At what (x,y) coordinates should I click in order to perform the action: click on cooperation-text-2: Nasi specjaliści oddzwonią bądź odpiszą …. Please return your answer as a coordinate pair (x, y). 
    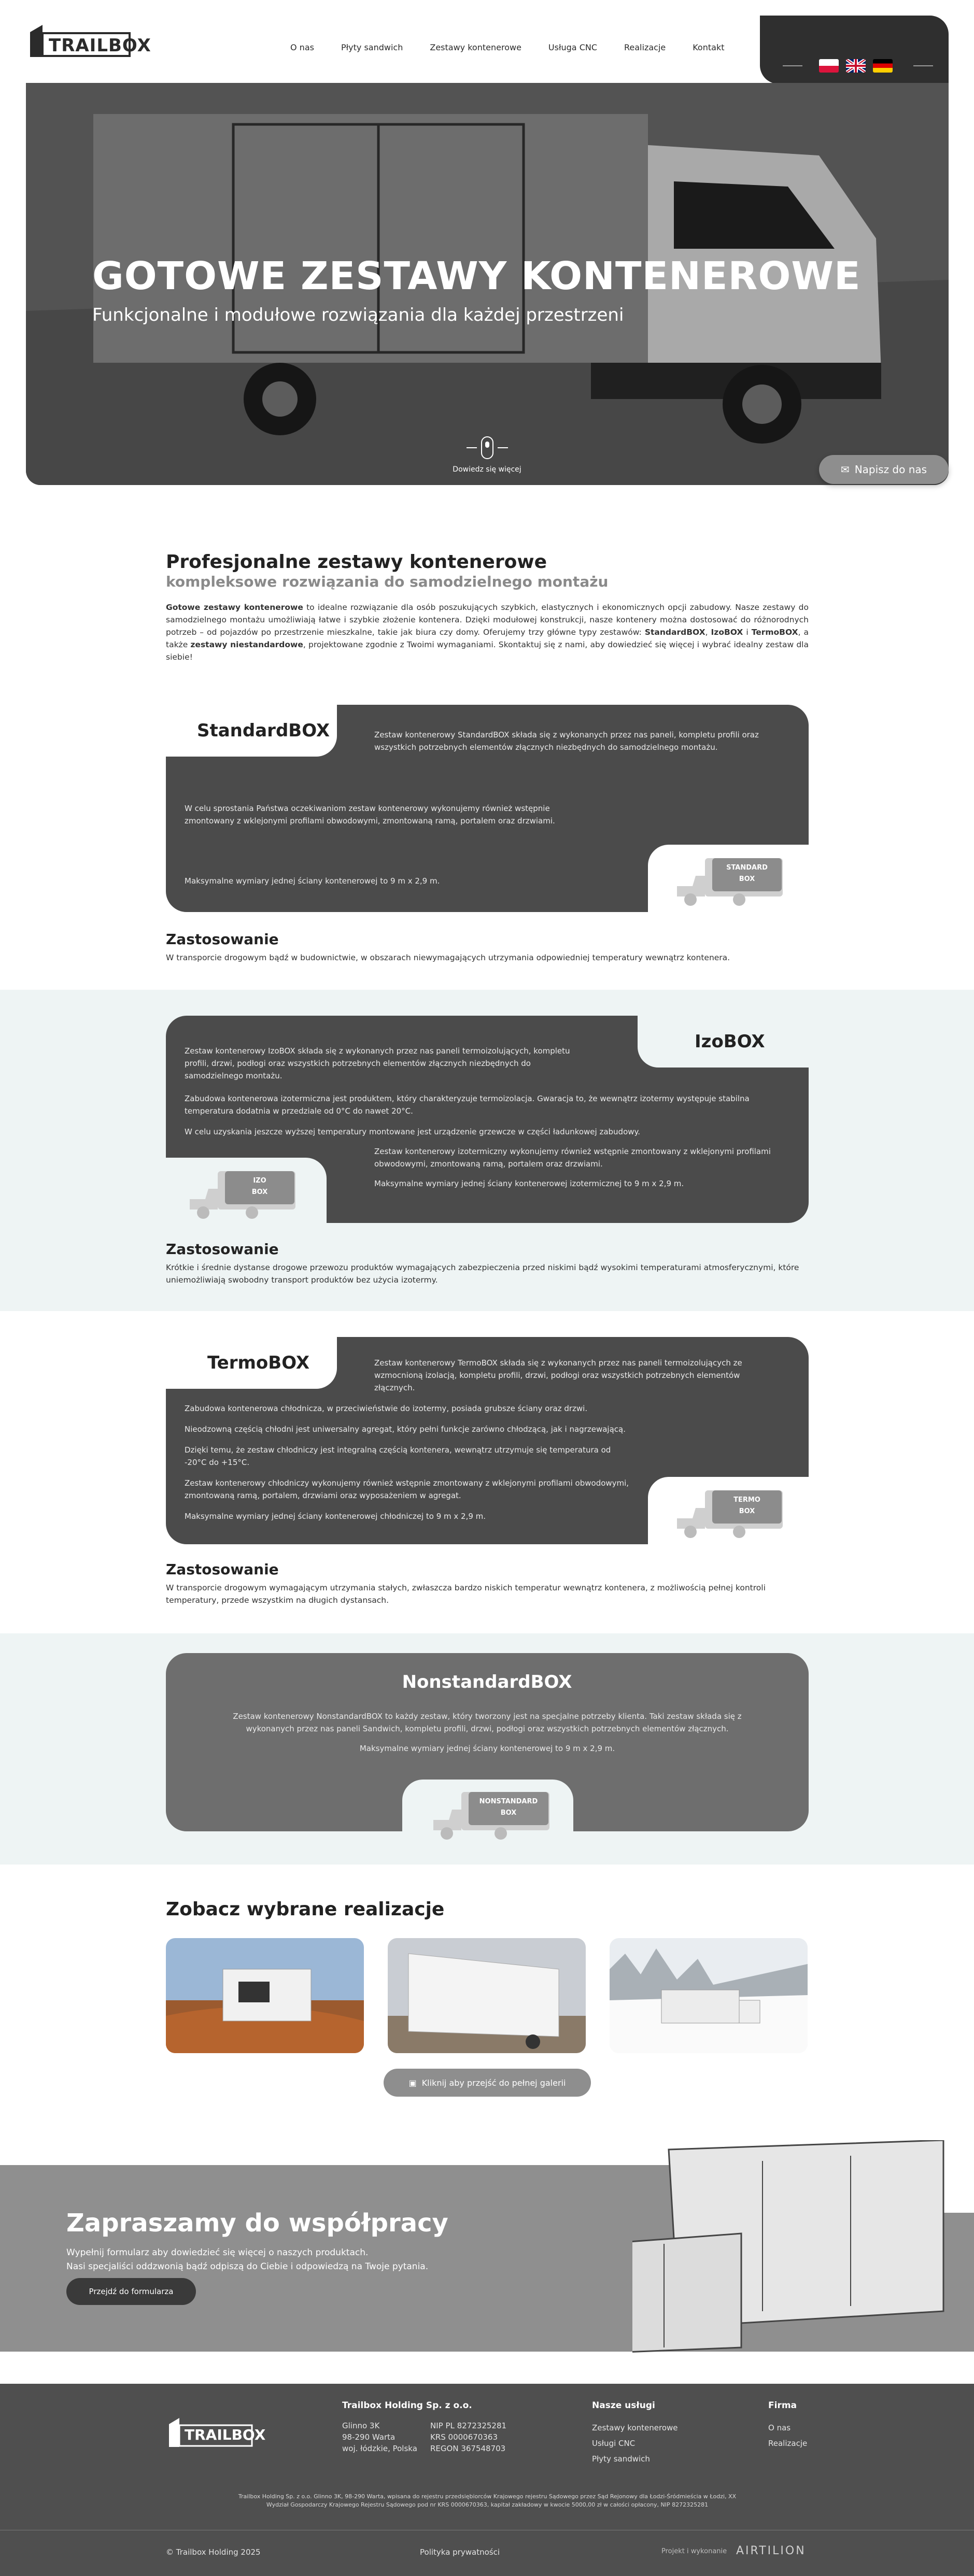
    Looking at the image, I should click on (248, 2266).